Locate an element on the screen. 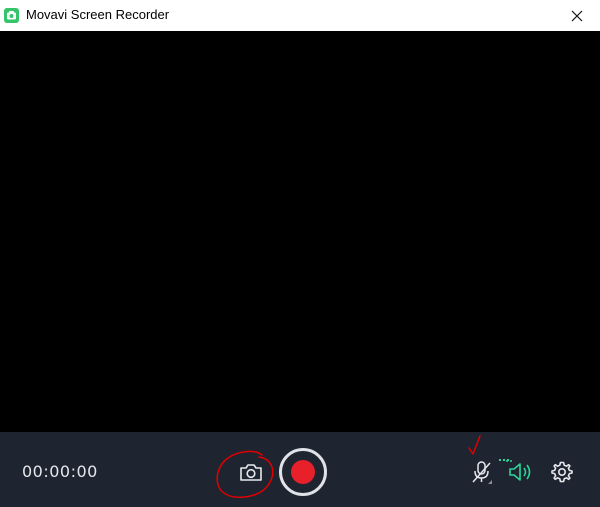 This screenshot has width=600, height=507. window-title: Movavi Screen Recorder is located at coordinates (98, 14).